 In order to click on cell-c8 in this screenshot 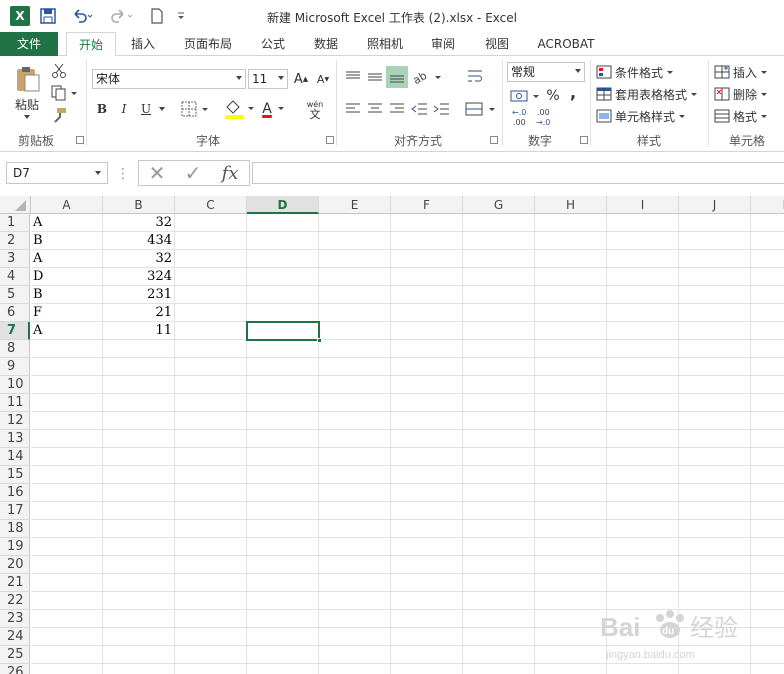, I will do `click(211, 349)`.